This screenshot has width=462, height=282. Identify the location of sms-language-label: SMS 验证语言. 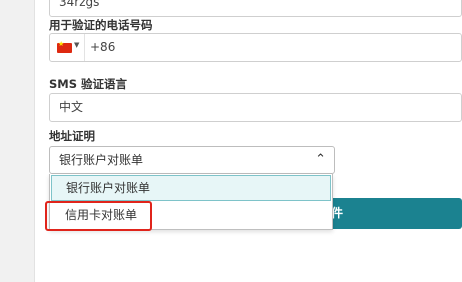
(88, 84).